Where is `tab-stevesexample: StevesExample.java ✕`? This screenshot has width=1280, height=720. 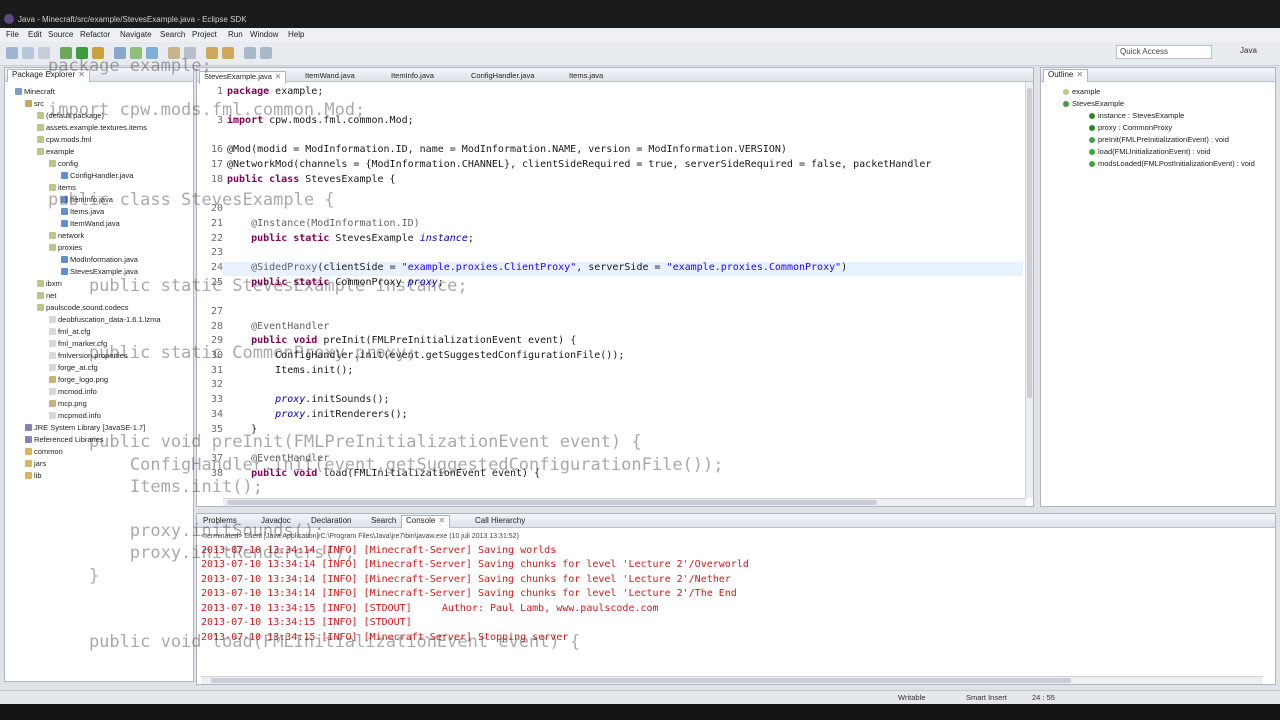
tab-stevesexample: StevesExample.java ✕ is located at coordinates (243, 77).